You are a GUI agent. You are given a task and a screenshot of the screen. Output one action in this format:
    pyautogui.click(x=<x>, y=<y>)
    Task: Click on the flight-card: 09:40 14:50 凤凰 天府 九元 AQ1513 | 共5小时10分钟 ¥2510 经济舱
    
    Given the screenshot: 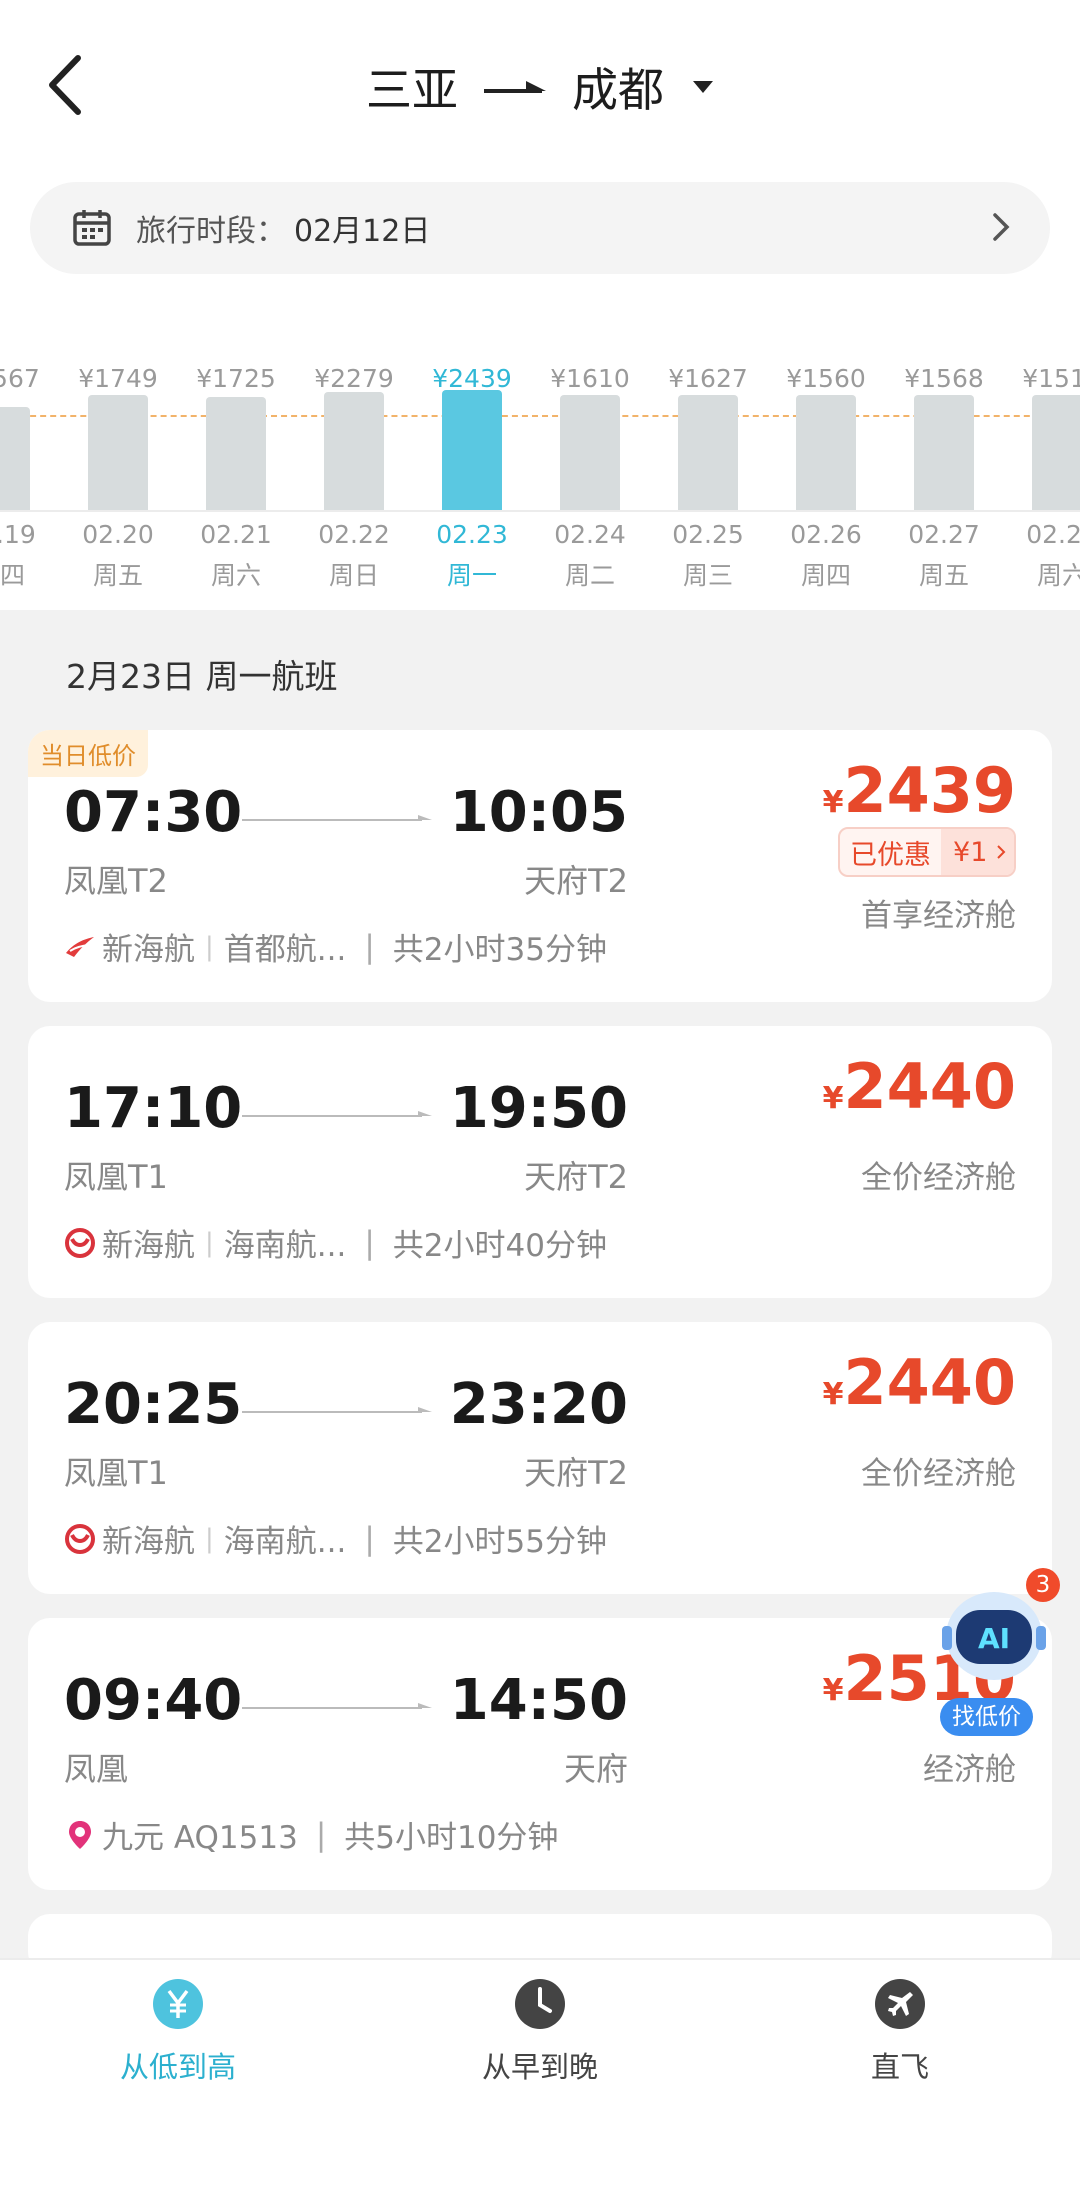 What is the action you would take?
    pyautogui.click(x=540, y=1754)
    